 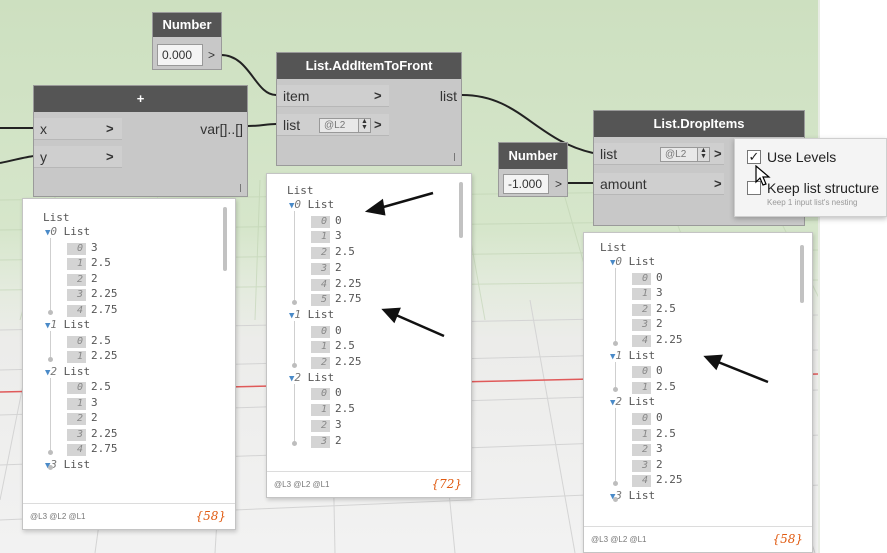 What do you see at coordinates (754, 157) in the screenshot?
I see `use-levels-checkbox: ✓` at bounding box center [754, 157].